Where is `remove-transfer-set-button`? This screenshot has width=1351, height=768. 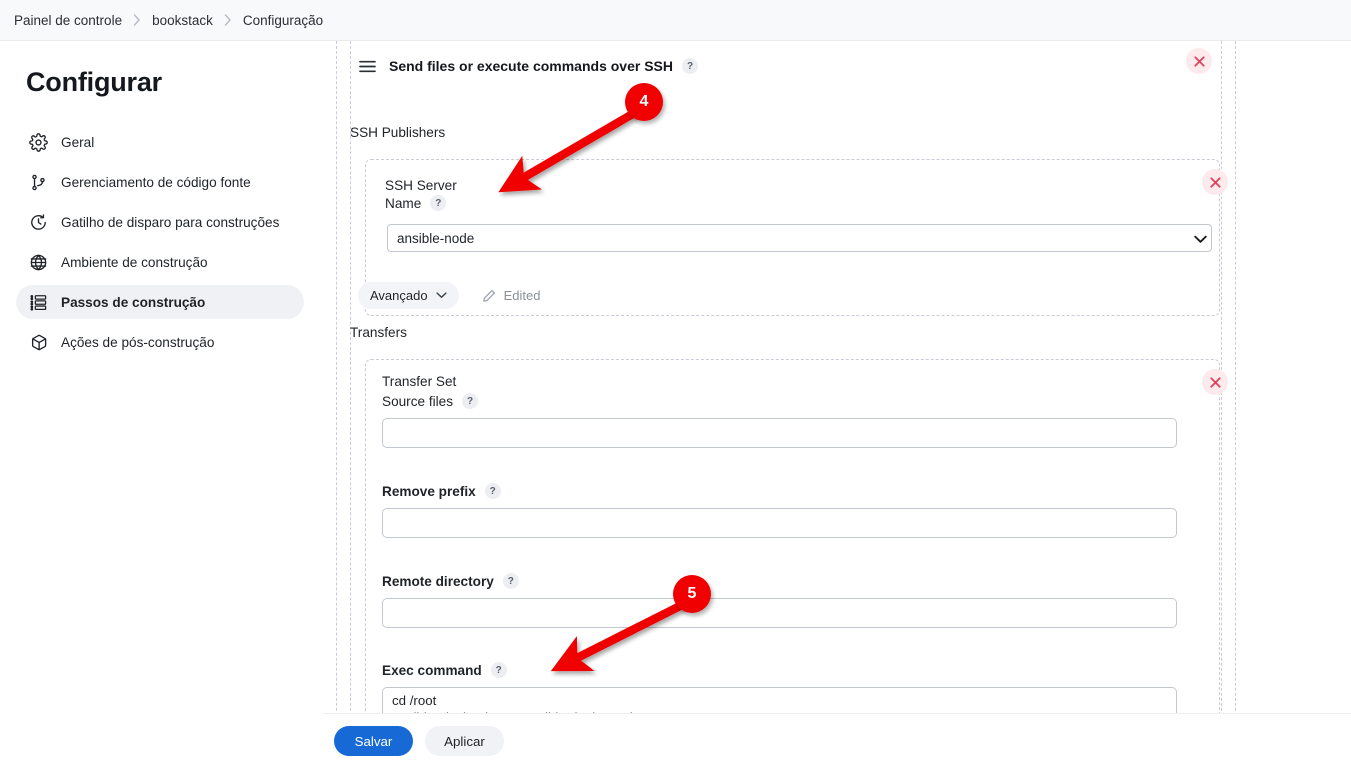
remove-transfer-set-button is located at coordinates (1215, 382).